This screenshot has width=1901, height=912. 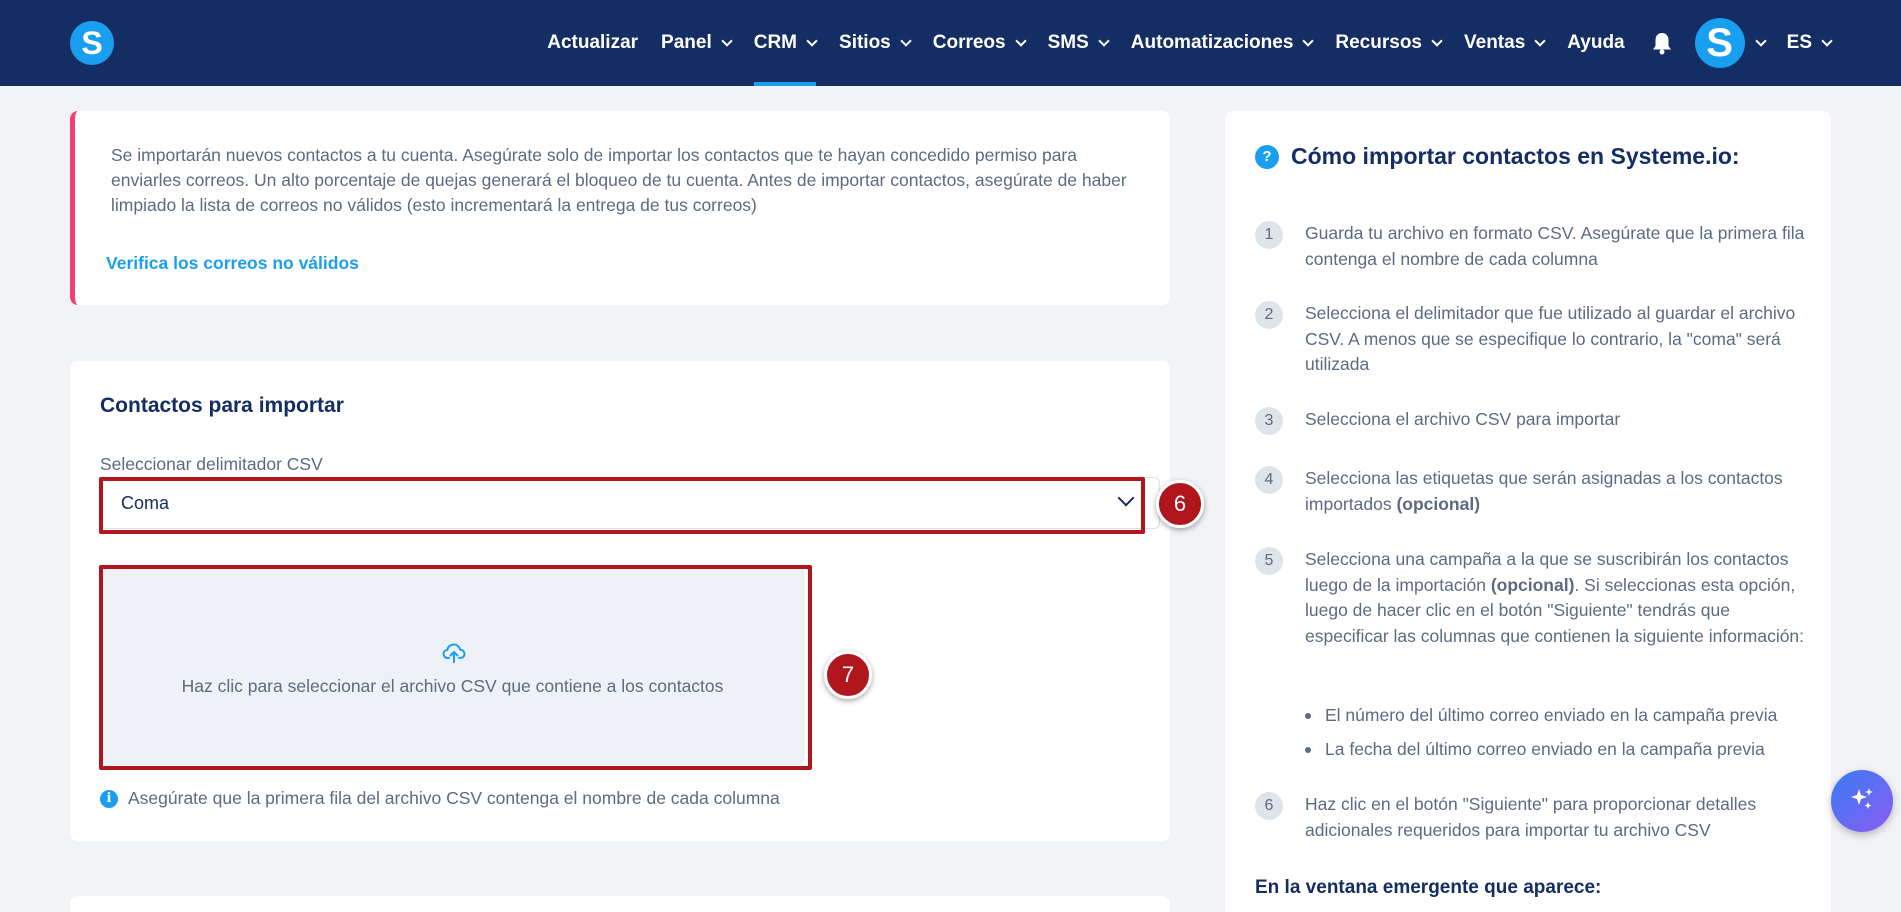 I want to click on step-badge-7: 7, so click(x=848, y=675).